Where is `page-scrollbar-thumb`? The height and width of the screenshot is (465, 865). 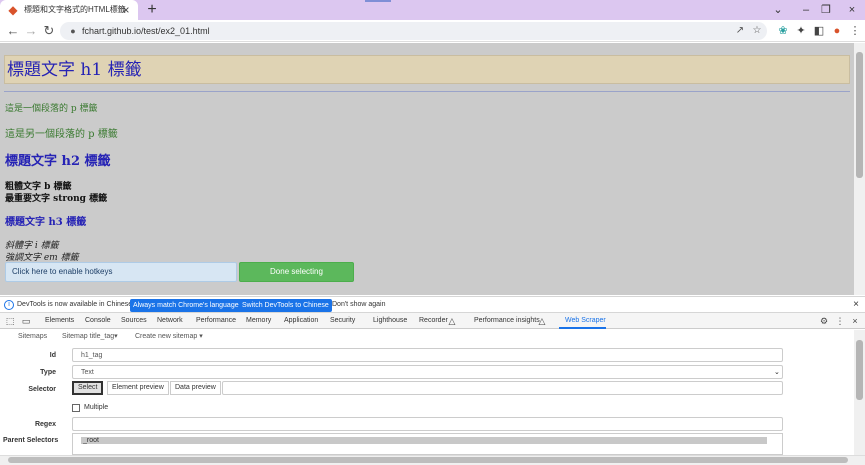
page-scrollbar-thumb is located at coordinates (859, 115).